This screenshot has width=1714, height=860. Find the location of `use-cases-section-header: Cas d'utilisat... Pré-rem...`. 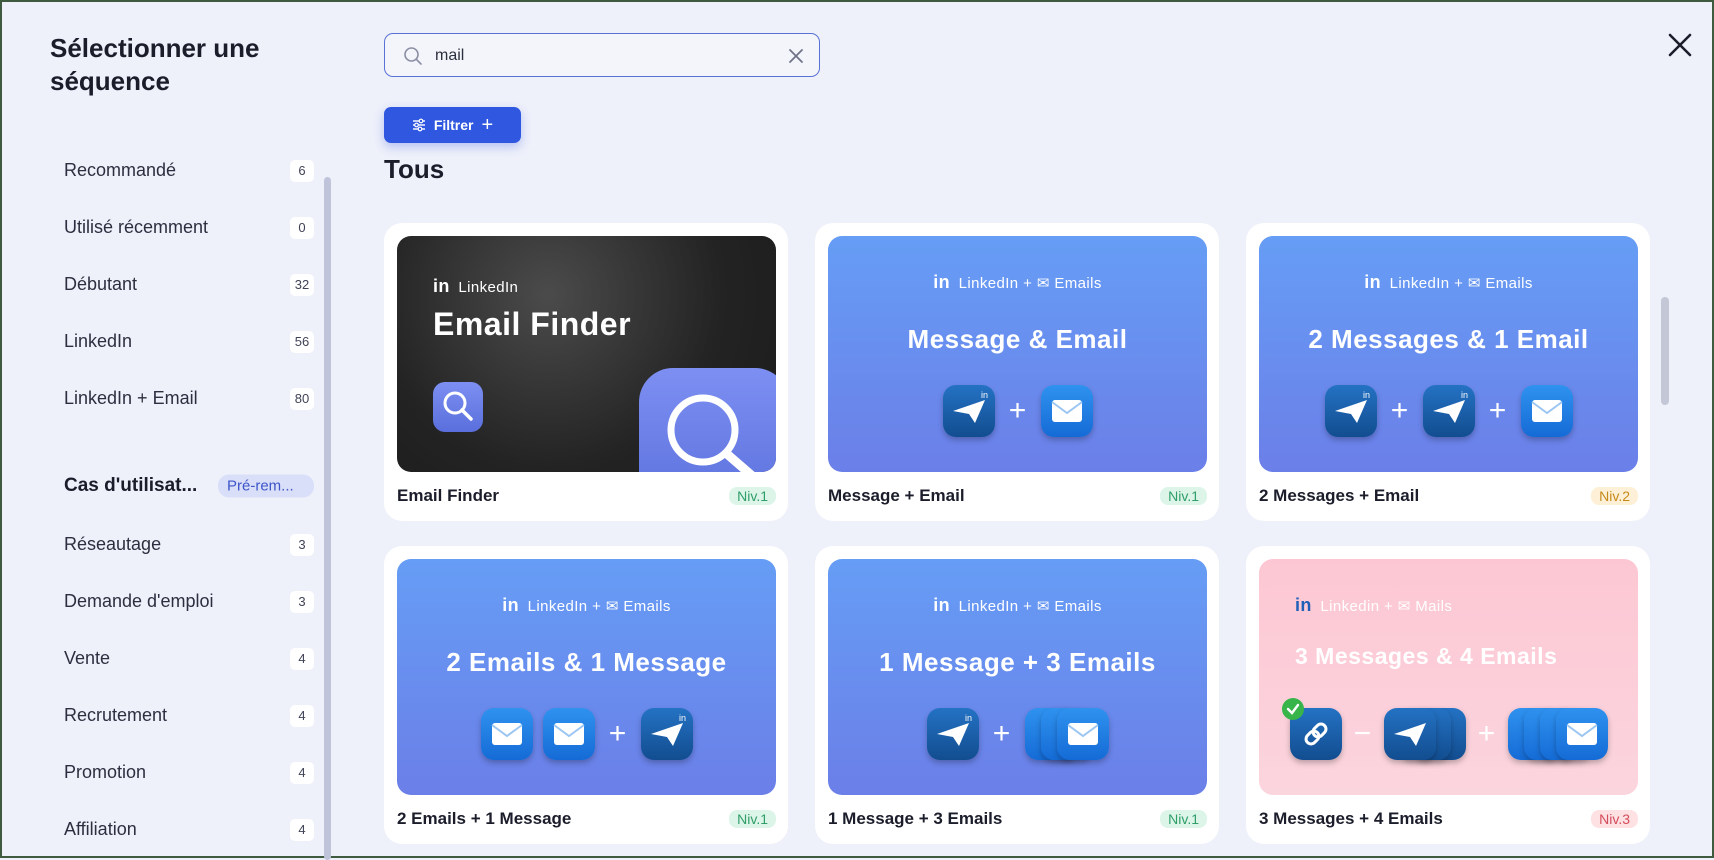

use-cases-section-header: Cas d'utilisat... Pré-rem... is located at coordinates (185, 486).